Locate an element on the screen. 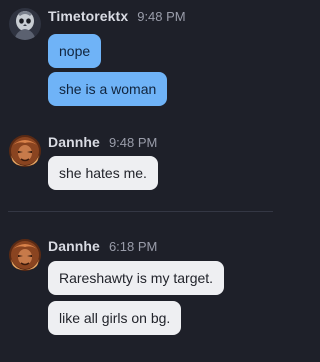 The image size is (320, 362). sender-name: Timetorektx is located at coordinates (88, 16).